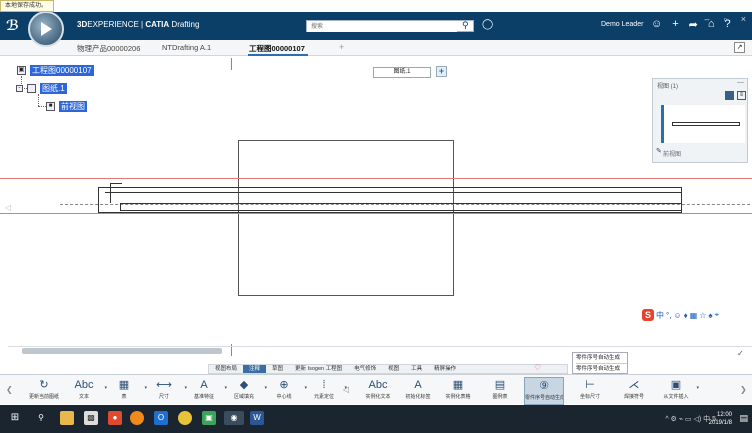  What do you see at coordinates (376, 178) in the screenshot?
I see `view-boundary` at bounding box center [376, 178].